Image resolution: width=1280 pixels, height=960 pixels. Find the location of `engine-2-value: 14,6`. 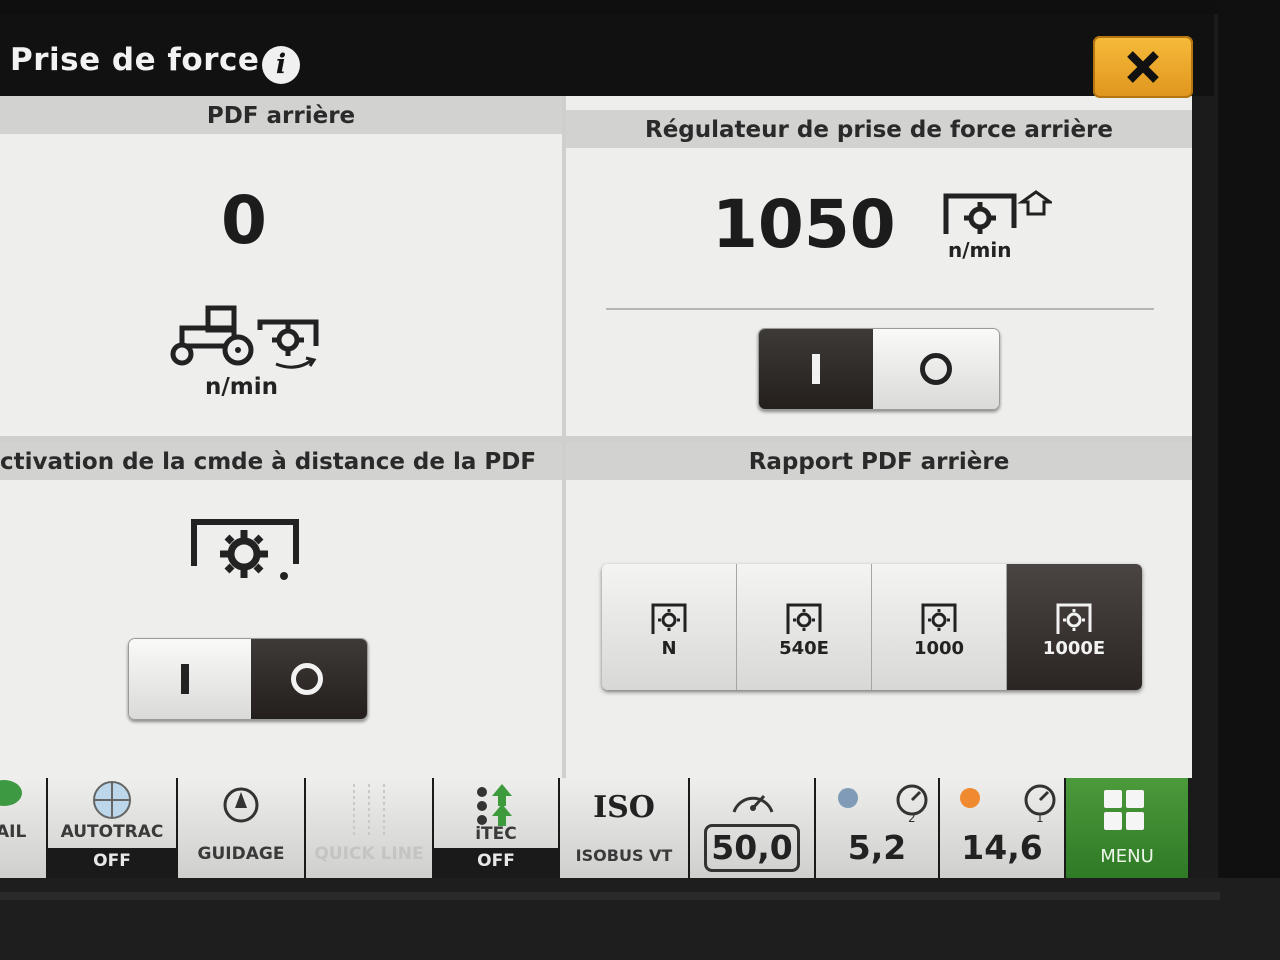

engine-2-value: 14,6 is located at coordinates (1002, 847).